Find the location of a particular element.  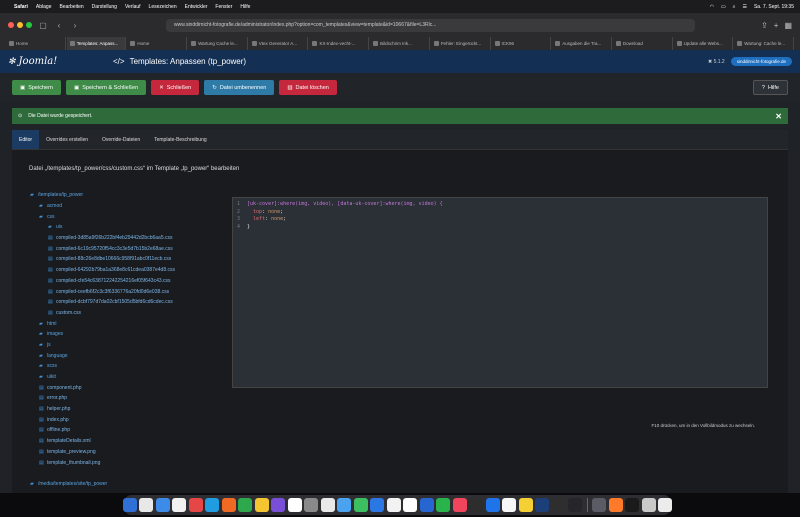

code-line: 2 top: none; is located at coordinates (500, 213).